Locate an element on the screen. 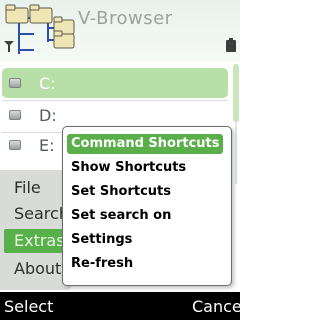 The image size is (320, 320). submenu-item-set-shortcuts: Set Shortcuts is located at coordinates (121, 191).